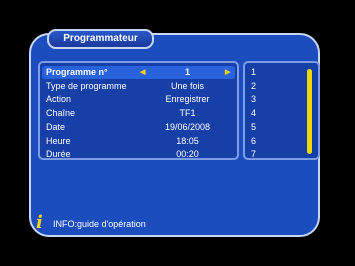 This screenshot has height=266, width=355. I want to click on form-row-programme-number: Programme n° ◀ 1 ▶, so click(138, 72).